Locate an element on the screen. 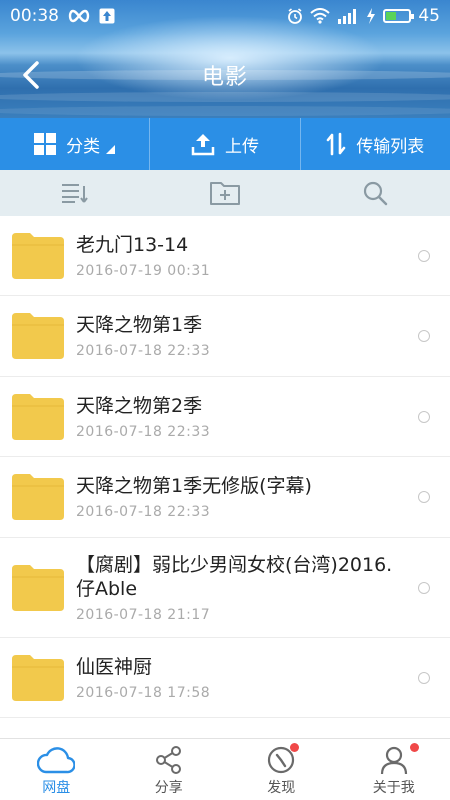 The height and width of the screenshot is (800, 450). search-icon is located at coordinates (375, 193).